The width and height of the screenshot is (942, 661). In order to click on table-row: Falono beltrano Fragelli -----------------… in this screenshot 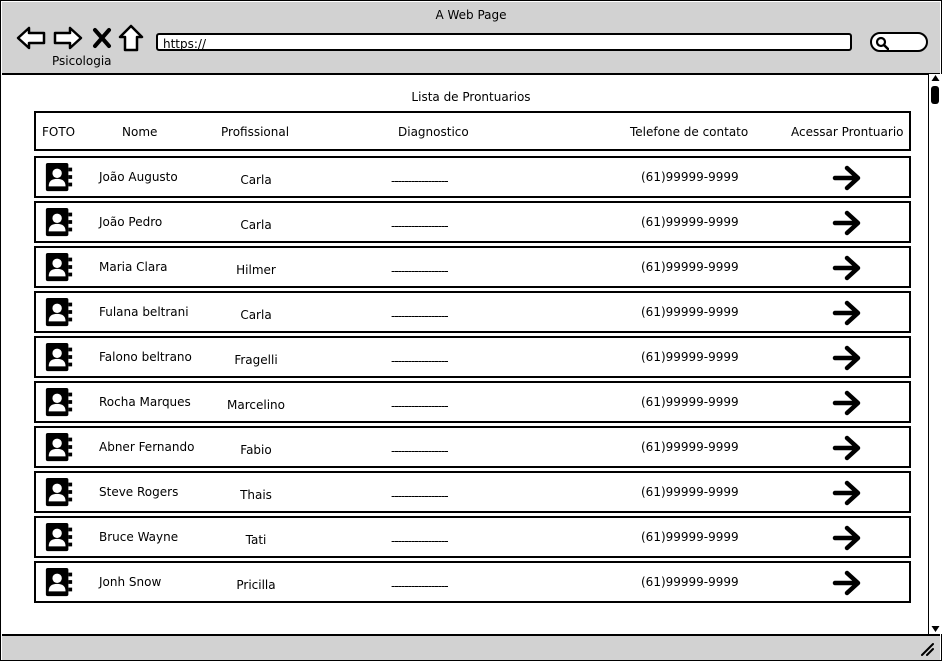, I will do `click(472, 357)`.